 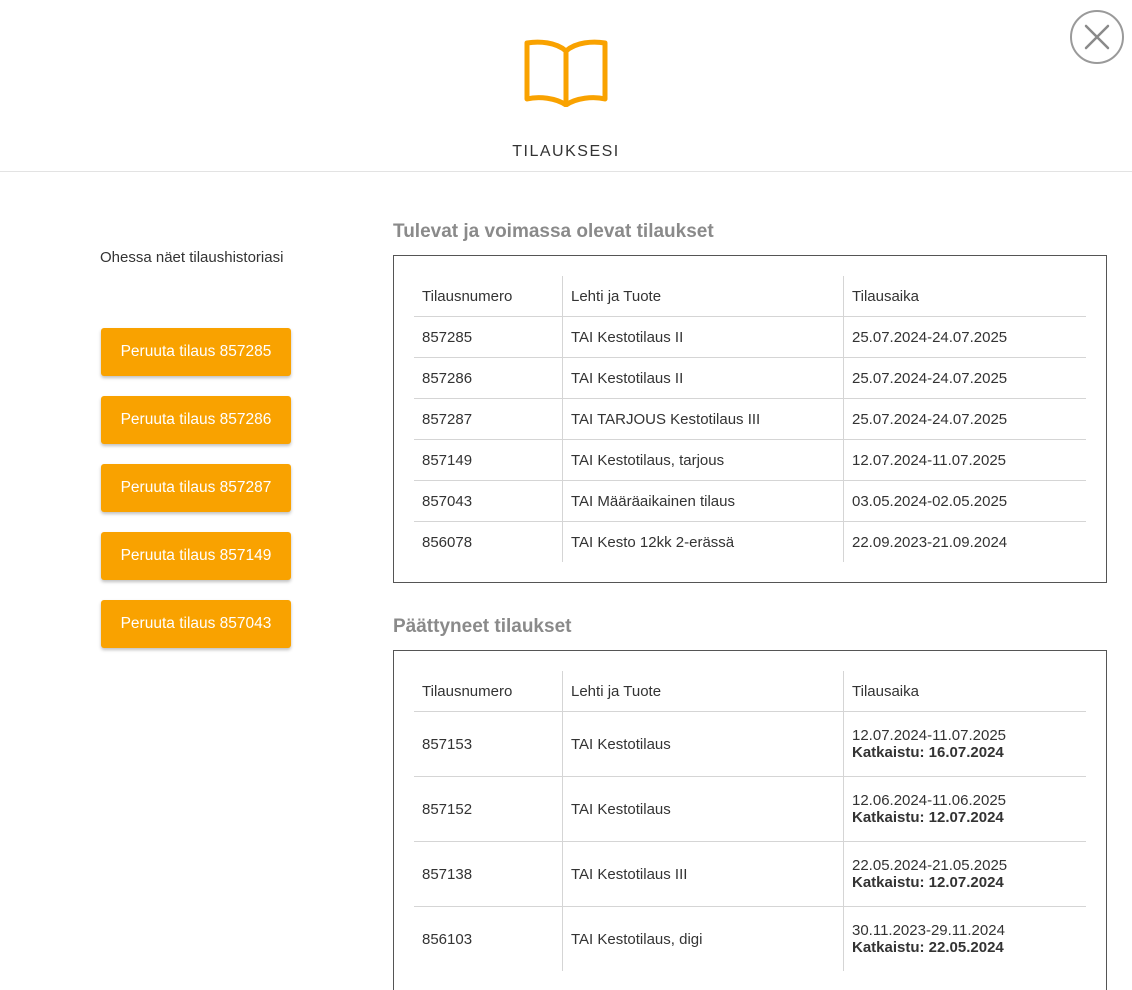 What do you see at coordinates (929, 800) in the screenshot?
I see `order-period: 12.06.2024-11.06.2025` at bounding box center [929, 800].